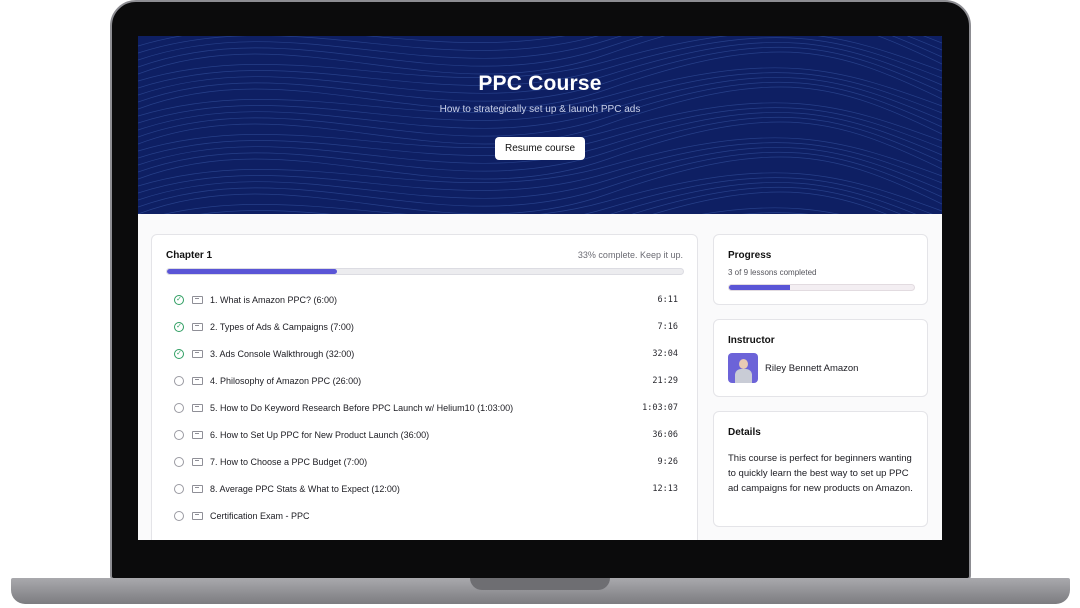  I want to click on instructor-name: Riley Bennett Amazon, so click(811, 368).